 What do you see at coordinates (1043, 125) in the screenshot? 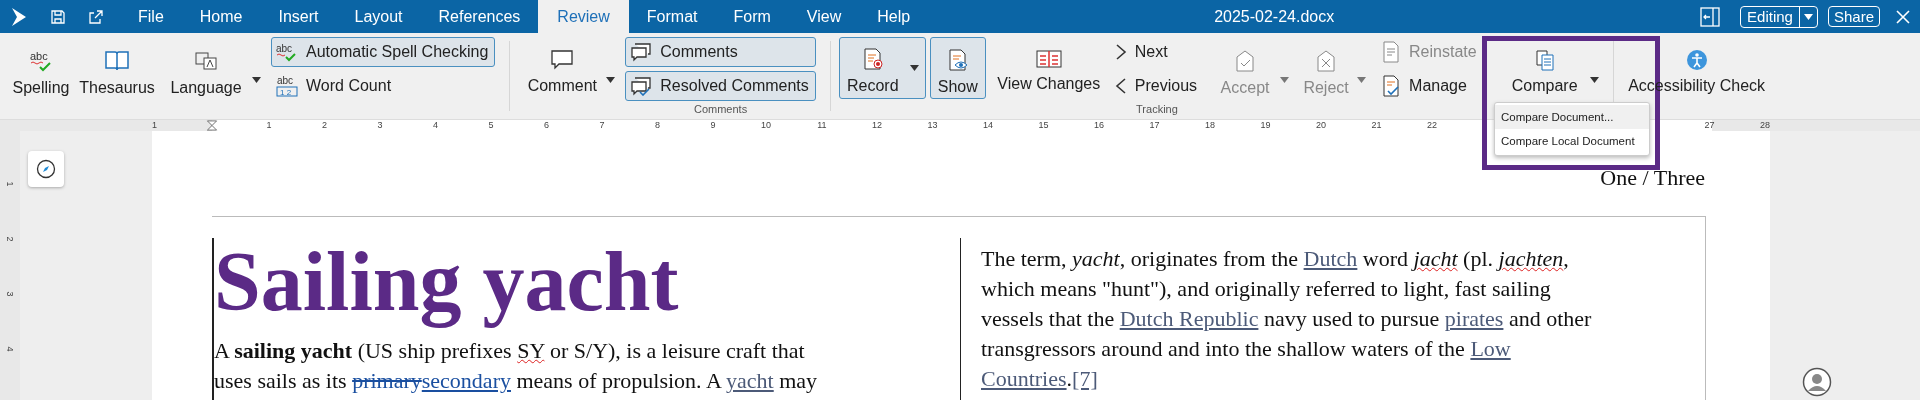
I see `ruler-number: 15` at bounding box center [1043, 125].